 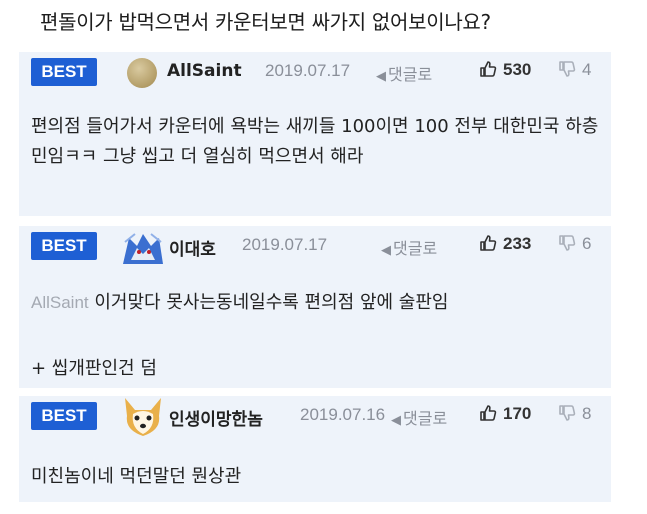 What do you see at coordinates (587, 69) in the screenshot?
I see `dislike-count: 4` at bounding box center [587, 69].